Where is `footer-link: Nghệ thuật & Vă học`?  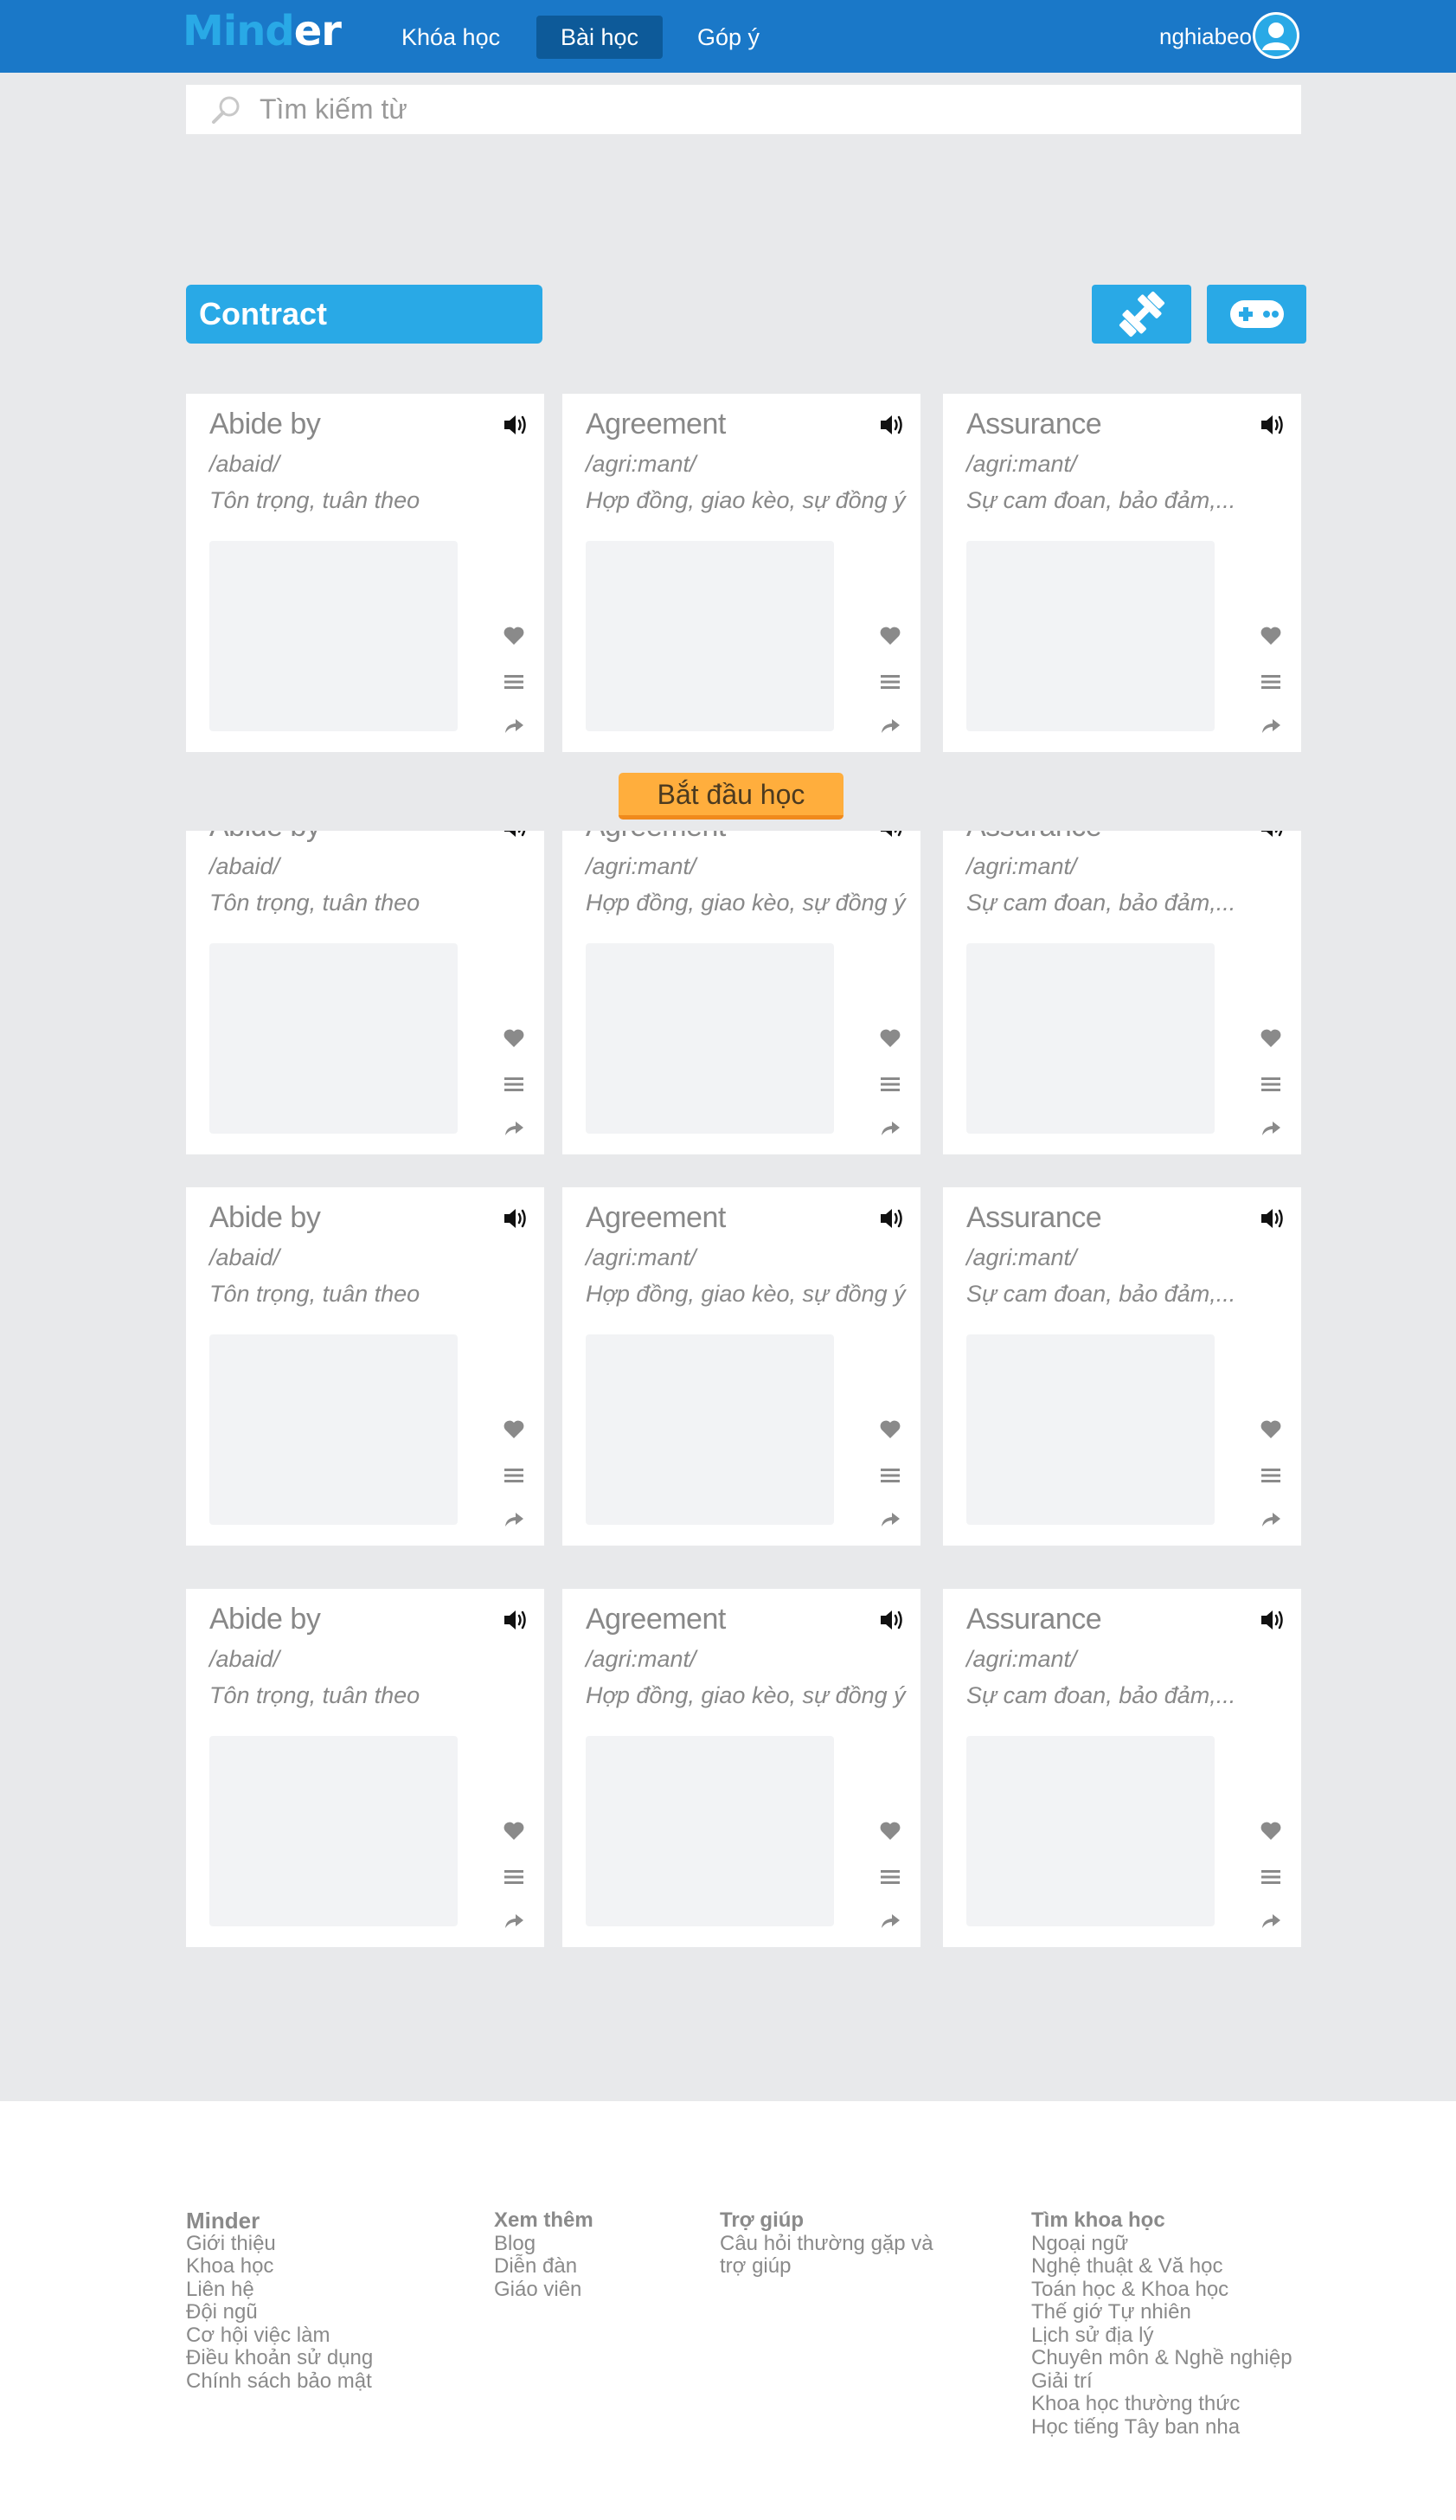 footer-link: Nghệ thuật & Vă học is located at coordinates (1161, 2266).